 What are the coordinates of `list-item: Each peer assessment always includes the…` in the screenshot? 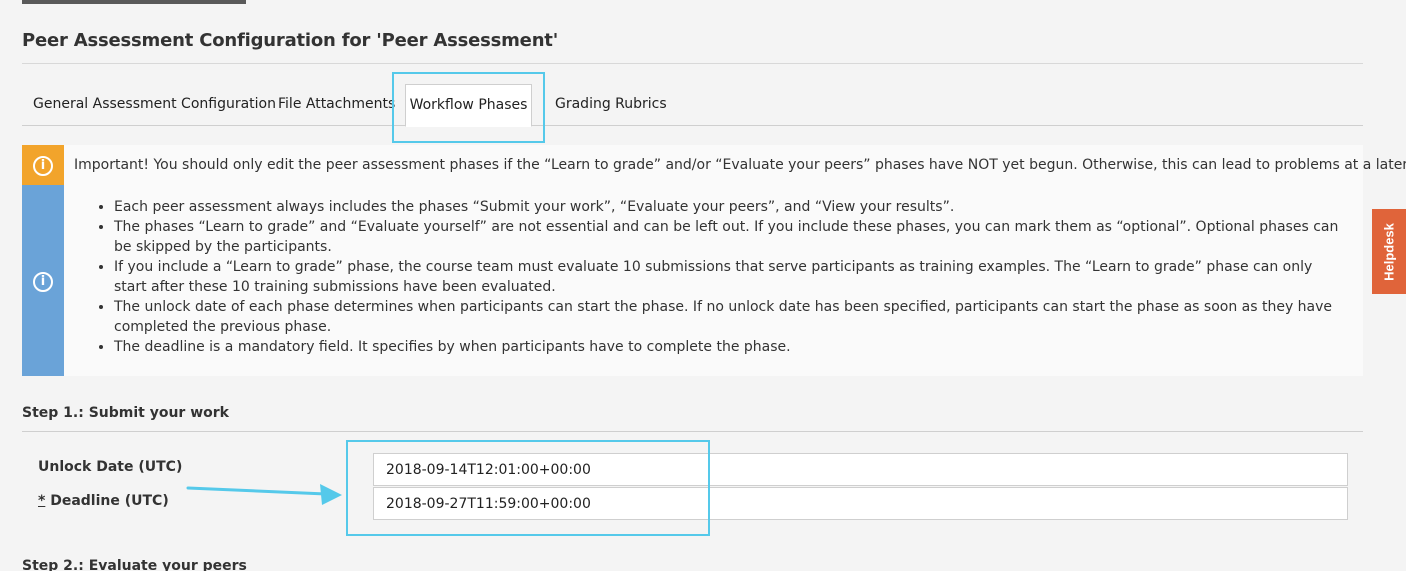 It's located at (729, 207).